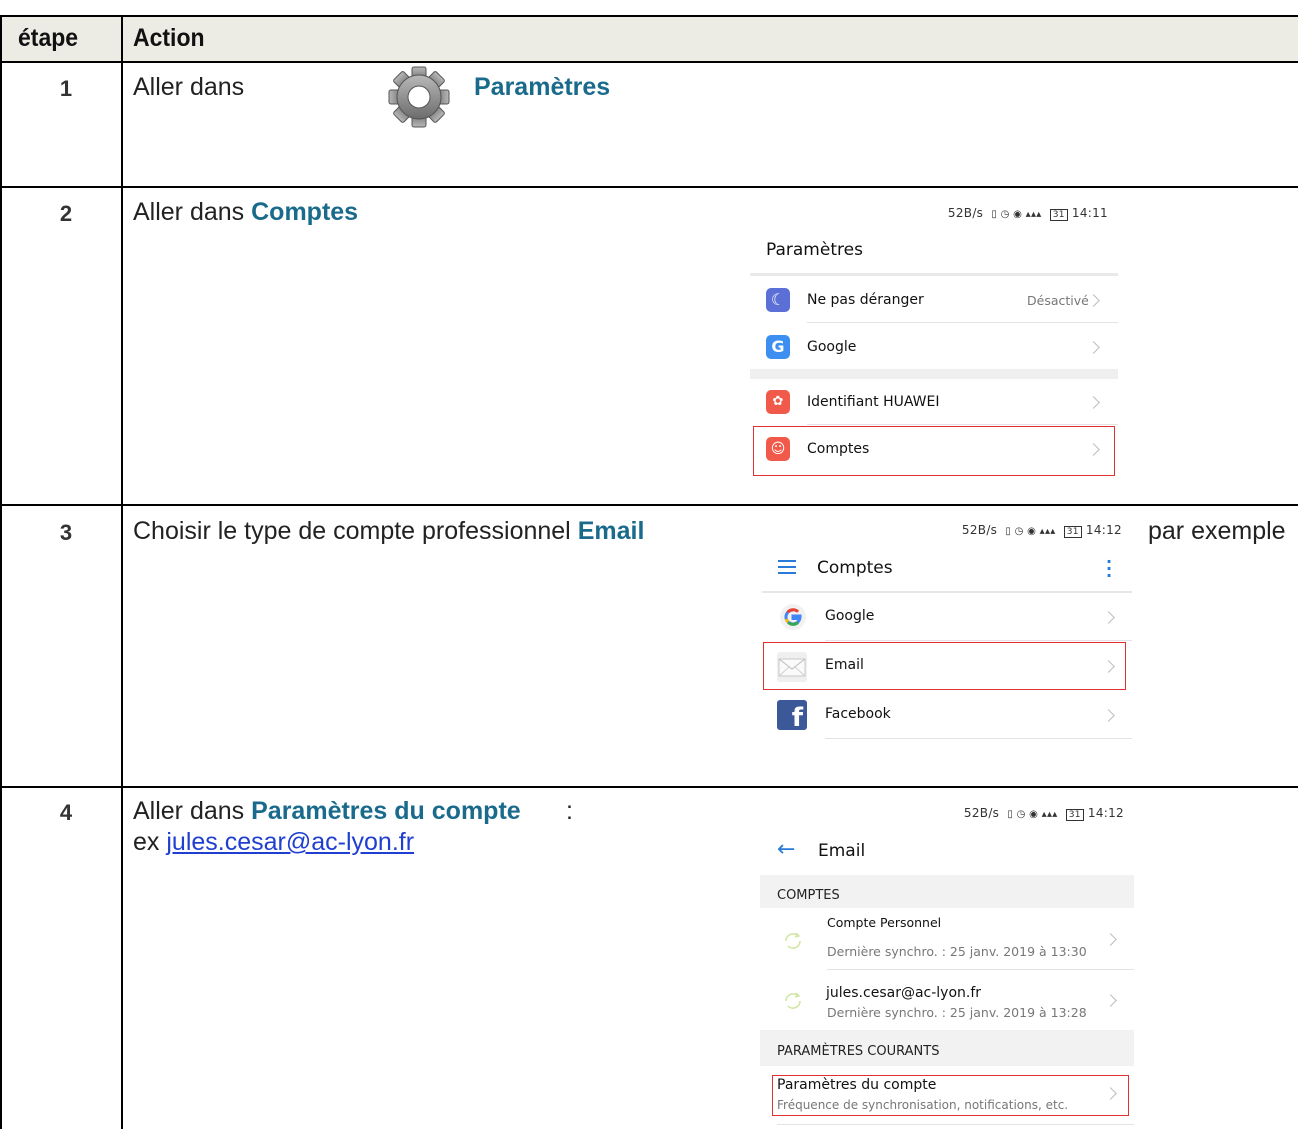  What do you see at coordinates (778, 300) in the screenshot?
I see `moon-icon: ☾` at bounding box center [778, 300].